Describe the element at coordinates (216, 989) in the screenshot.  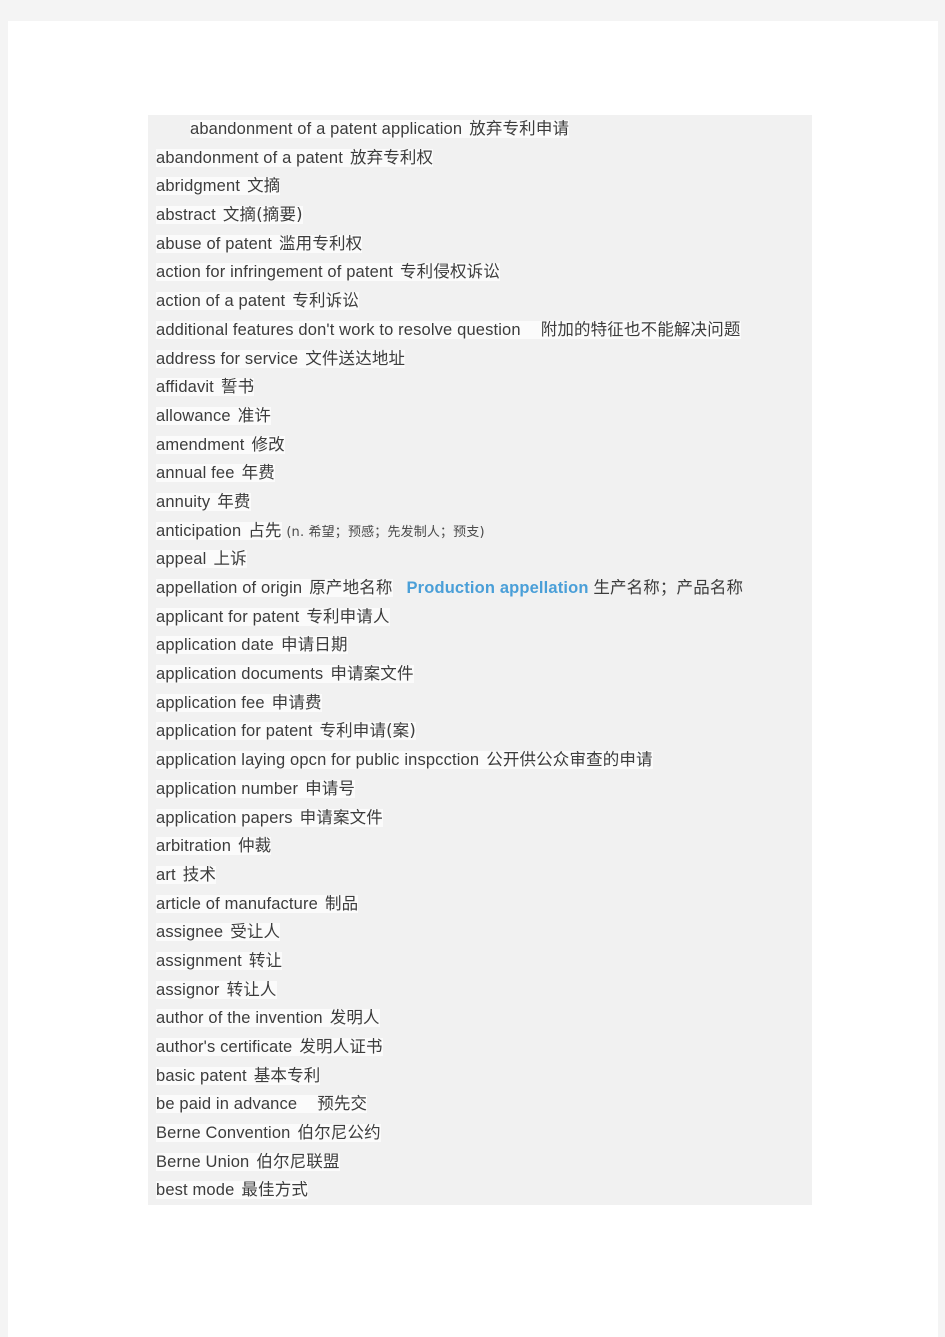
I see `entry-highlight: assignor 转让人` at that location.